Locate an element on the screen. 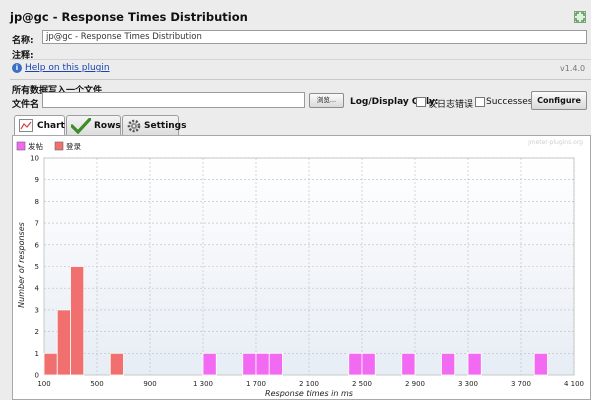 The width and height of the screenshot is (591, 400). successes-checkbox is located at coordinates (480, 102).